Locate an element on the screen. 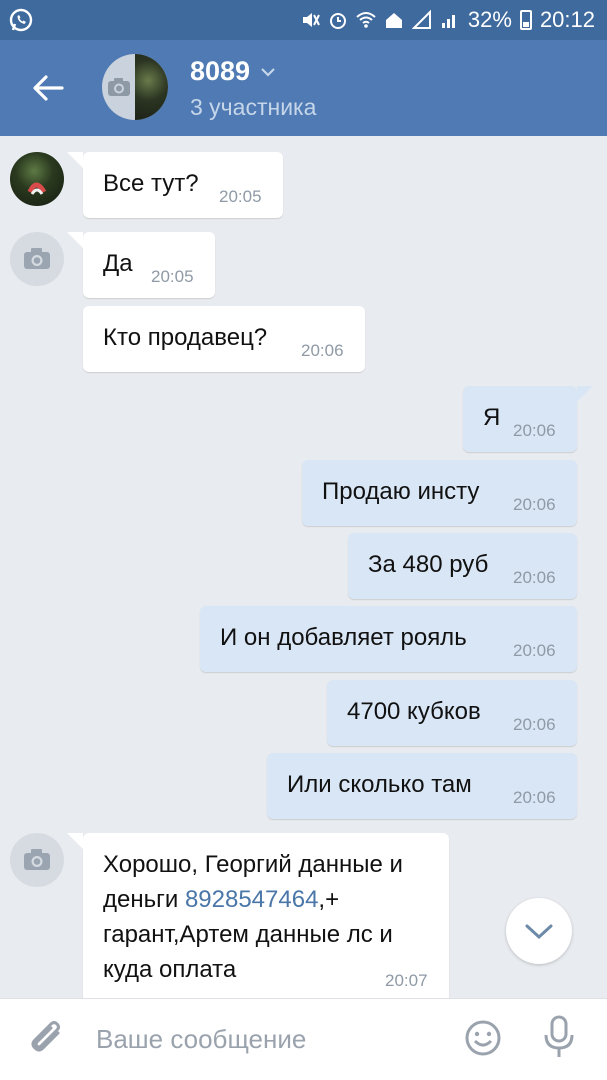 The height and width of the screenshot is (1080, 607). chat-subtitle: 3 участника is located at coordinates (253, 107).